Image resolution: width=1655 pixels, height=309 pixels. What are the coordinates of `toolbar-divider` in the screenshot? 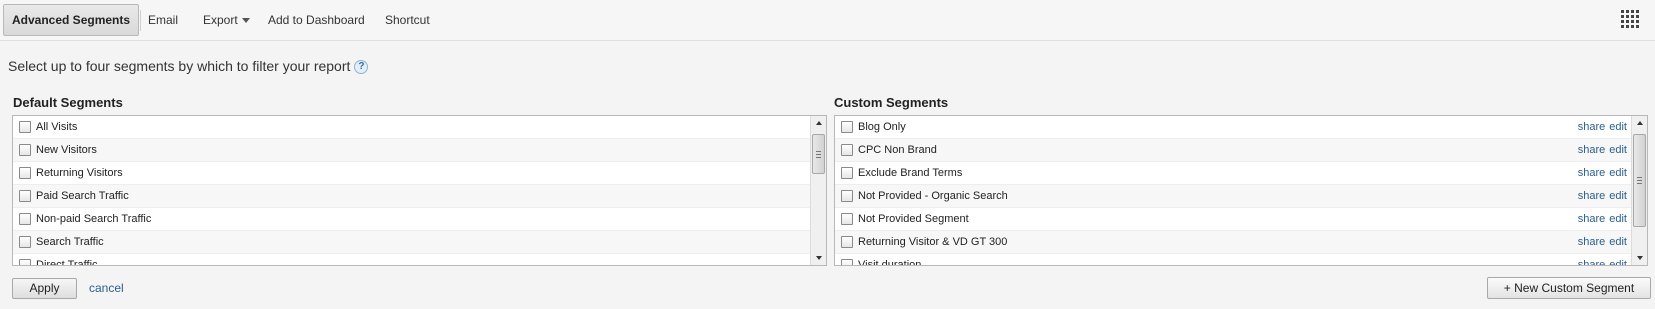 It's located at (140, 20).